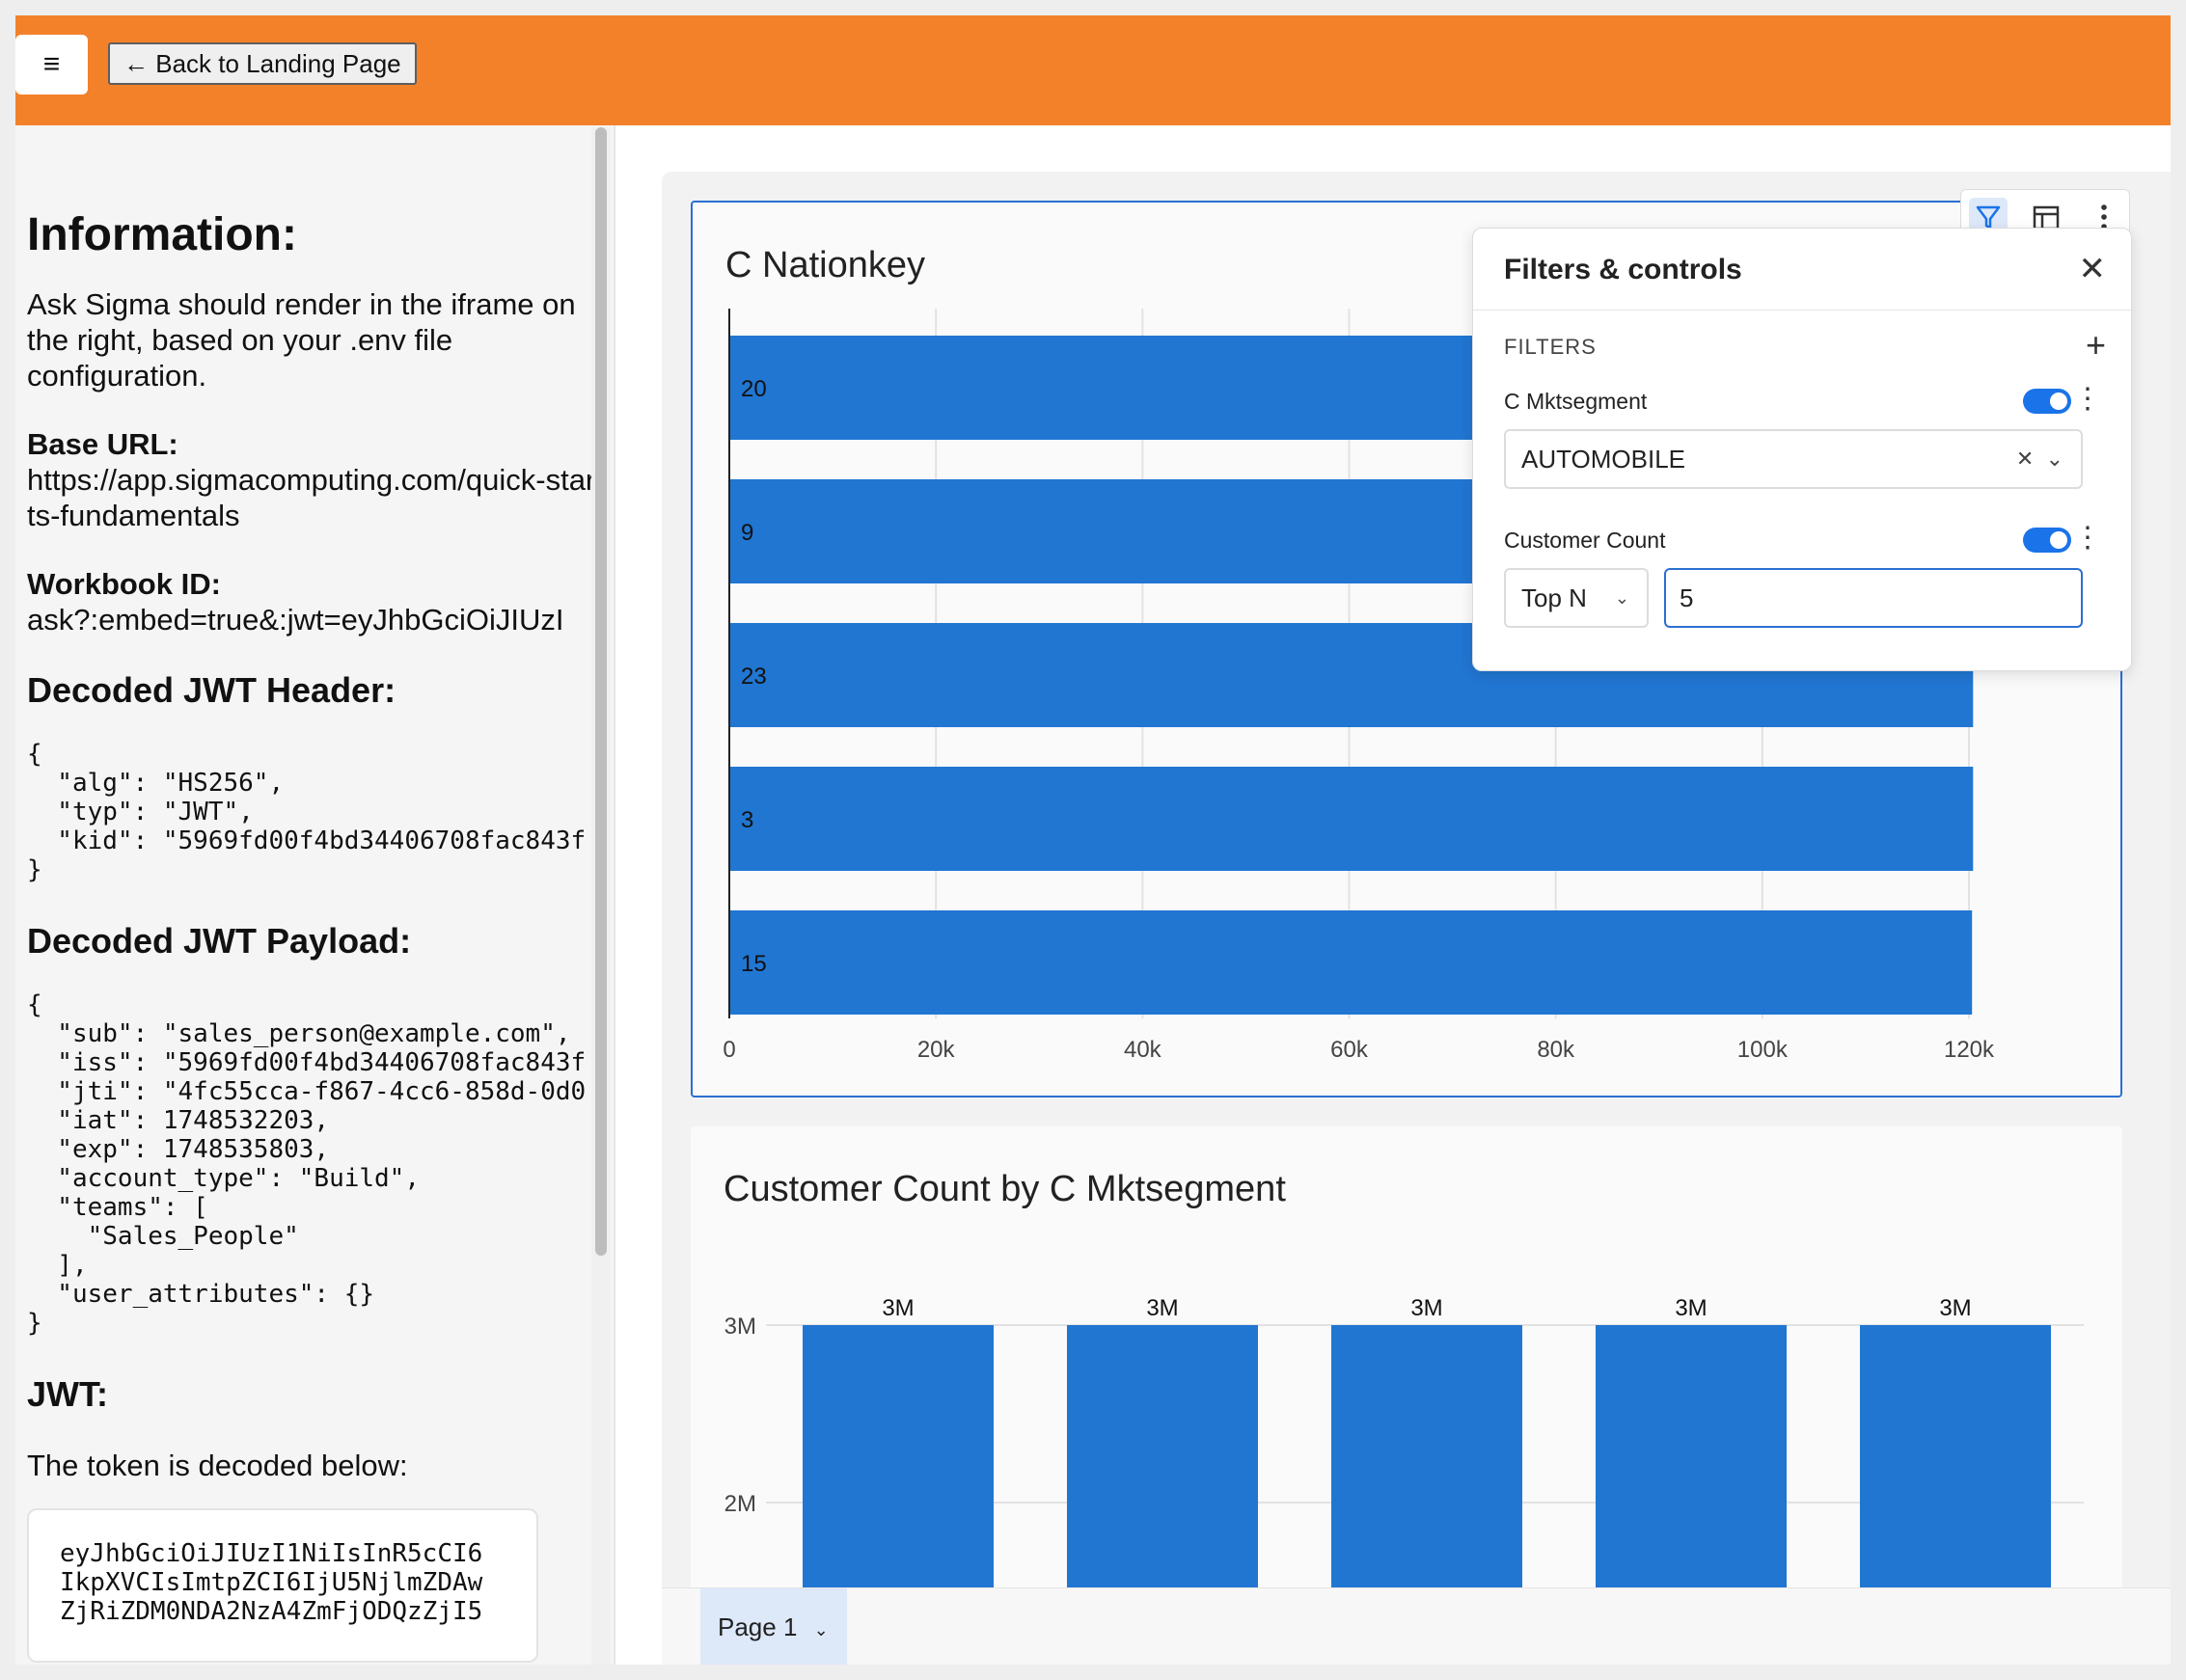  I want to click on filter-toggle-customer-count, so click(2047, 541).